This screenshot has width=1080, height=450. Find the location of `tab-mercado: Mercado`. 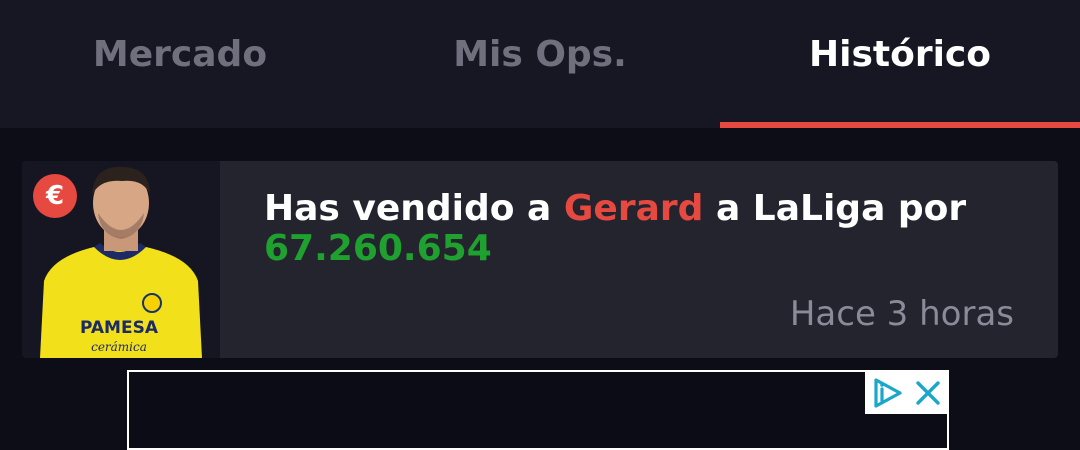

tab-mercado: Mercado is located at coordinates (180, 64).